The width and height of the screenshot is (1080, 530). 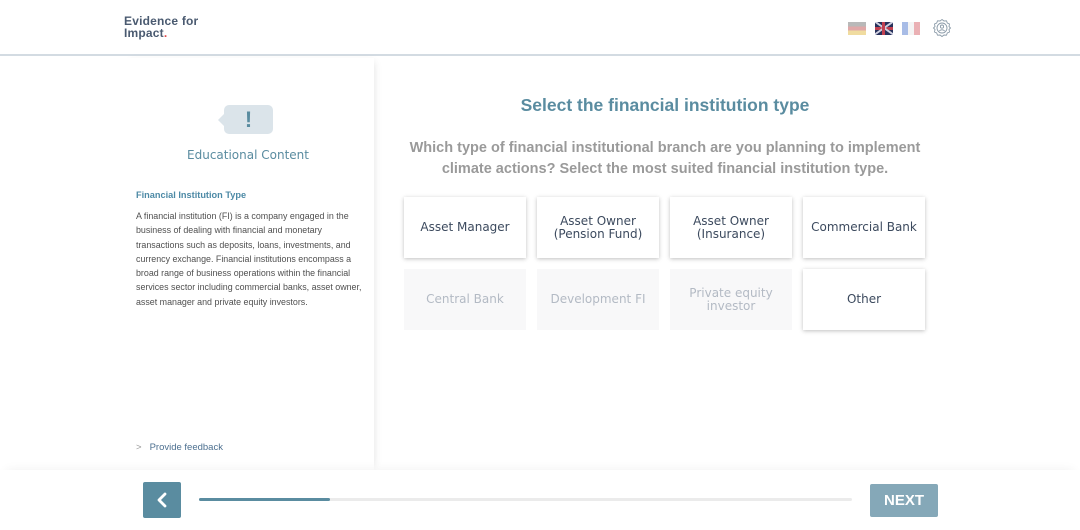 What do you see at coordinates (191, 195) in the screenshot?
I see `section-heading: Financial Institution Type` at bounding box center [191, 195].